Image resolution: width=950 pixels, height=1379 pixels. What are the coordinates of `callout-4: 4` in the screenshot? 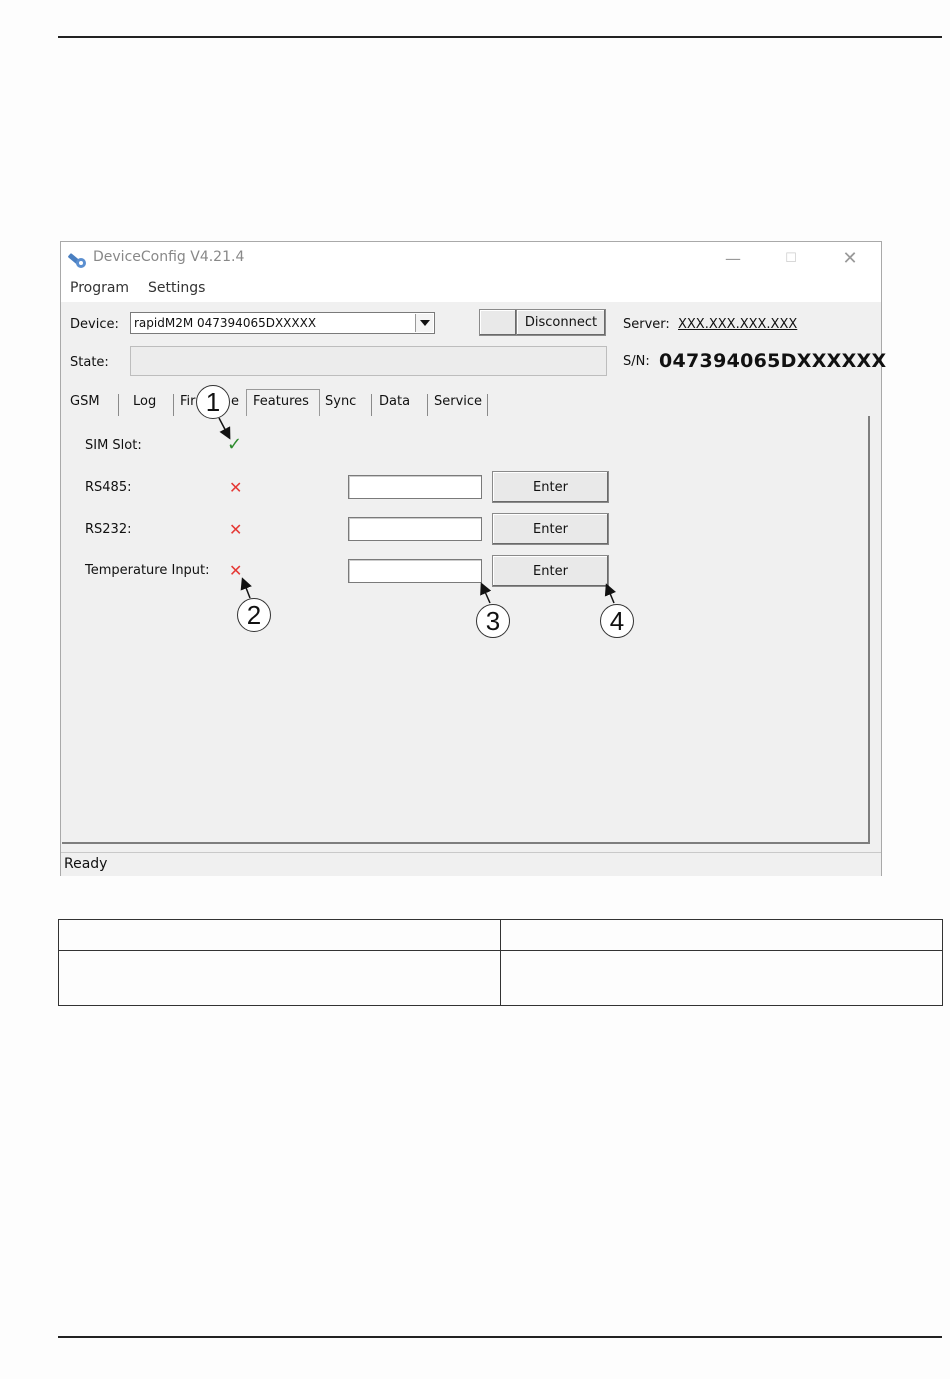 It's located at (617, 621).